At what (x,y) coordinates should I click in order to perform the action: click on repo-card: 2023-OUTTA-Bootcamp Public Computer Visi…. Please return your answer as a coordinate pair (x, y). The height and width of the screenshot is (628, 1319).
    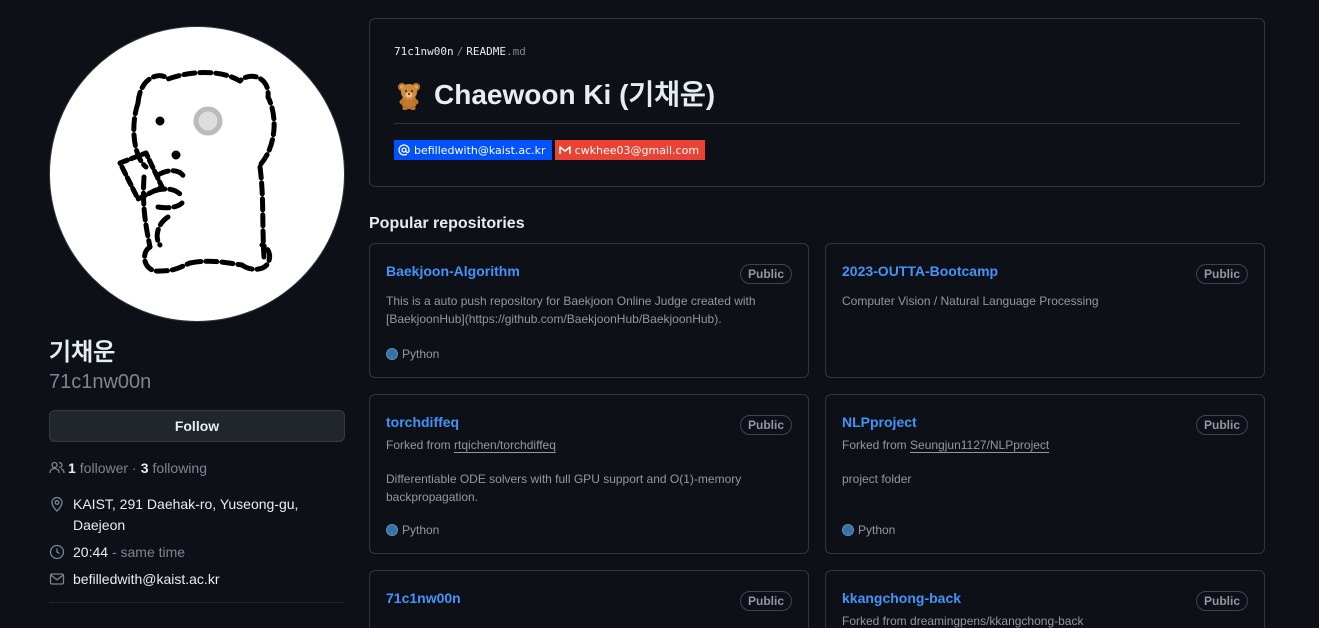
    Looking at the image, I should click on (1045, 310).